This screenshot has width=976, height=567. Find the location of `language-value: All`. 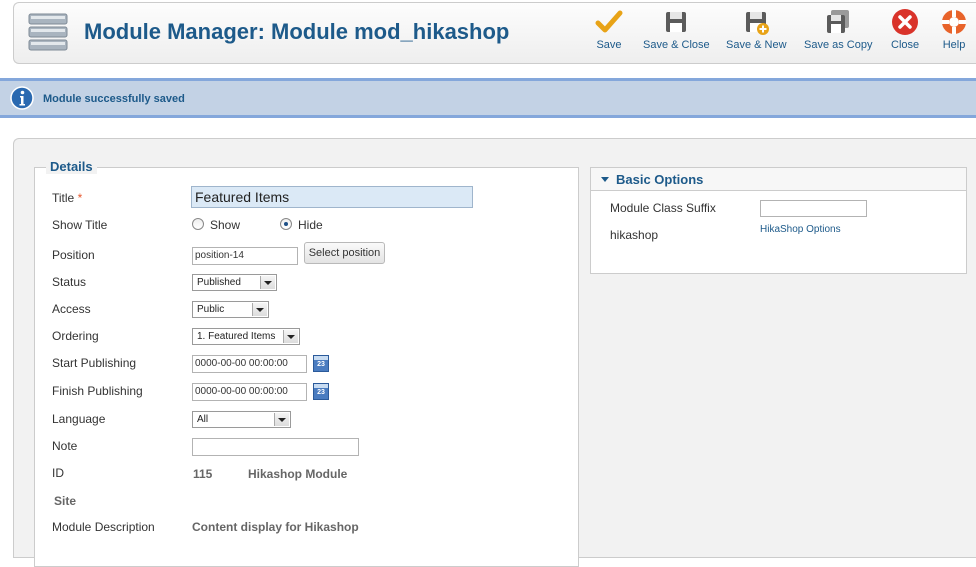

language-value: All is located at coordinates (203, 419).